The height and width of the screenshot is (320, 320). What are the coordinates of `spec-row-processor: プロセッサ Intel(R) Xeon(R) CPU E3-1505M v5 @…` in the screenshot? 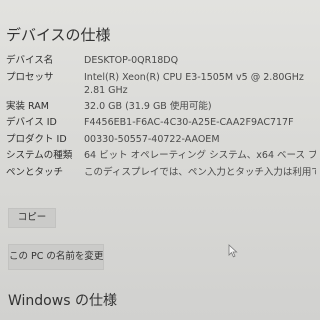 It's located at (161, 85).